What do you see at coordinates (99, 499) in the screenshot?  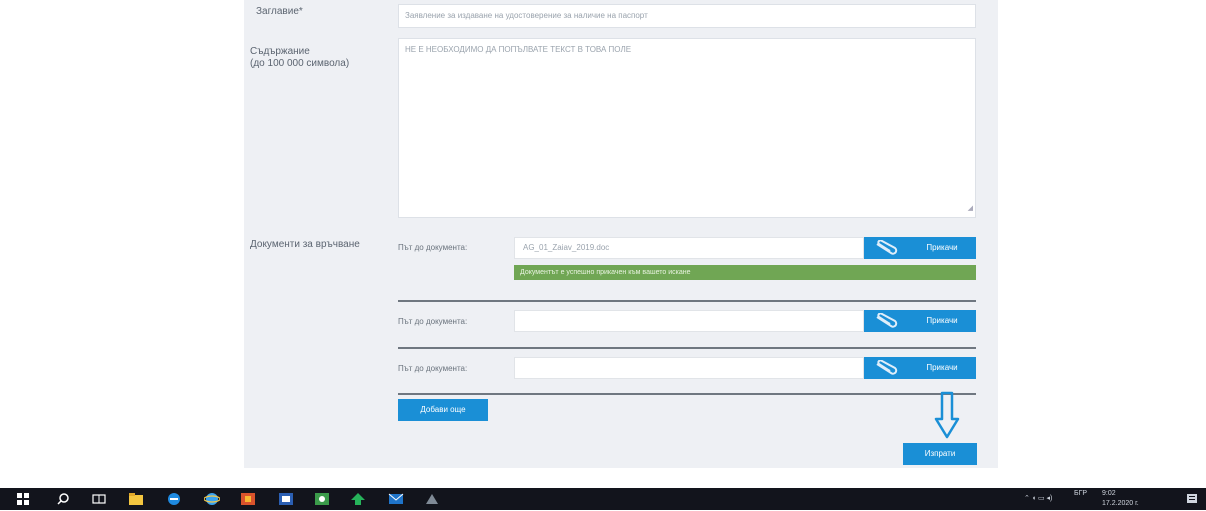 I see `task-view-icon` at bounding box center [99, 499].